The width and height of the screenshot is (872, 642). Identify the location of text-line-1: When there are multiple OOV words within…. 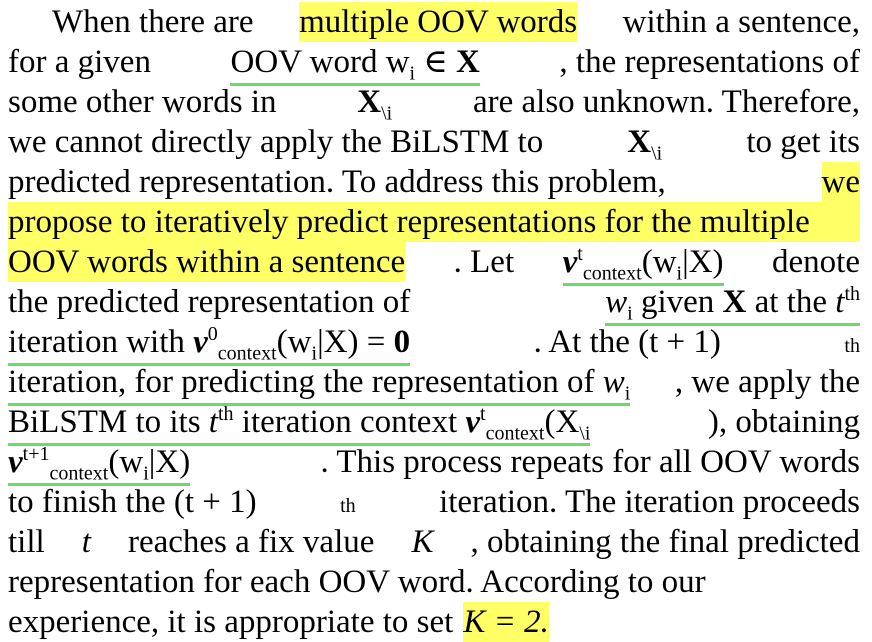
(434, 22).